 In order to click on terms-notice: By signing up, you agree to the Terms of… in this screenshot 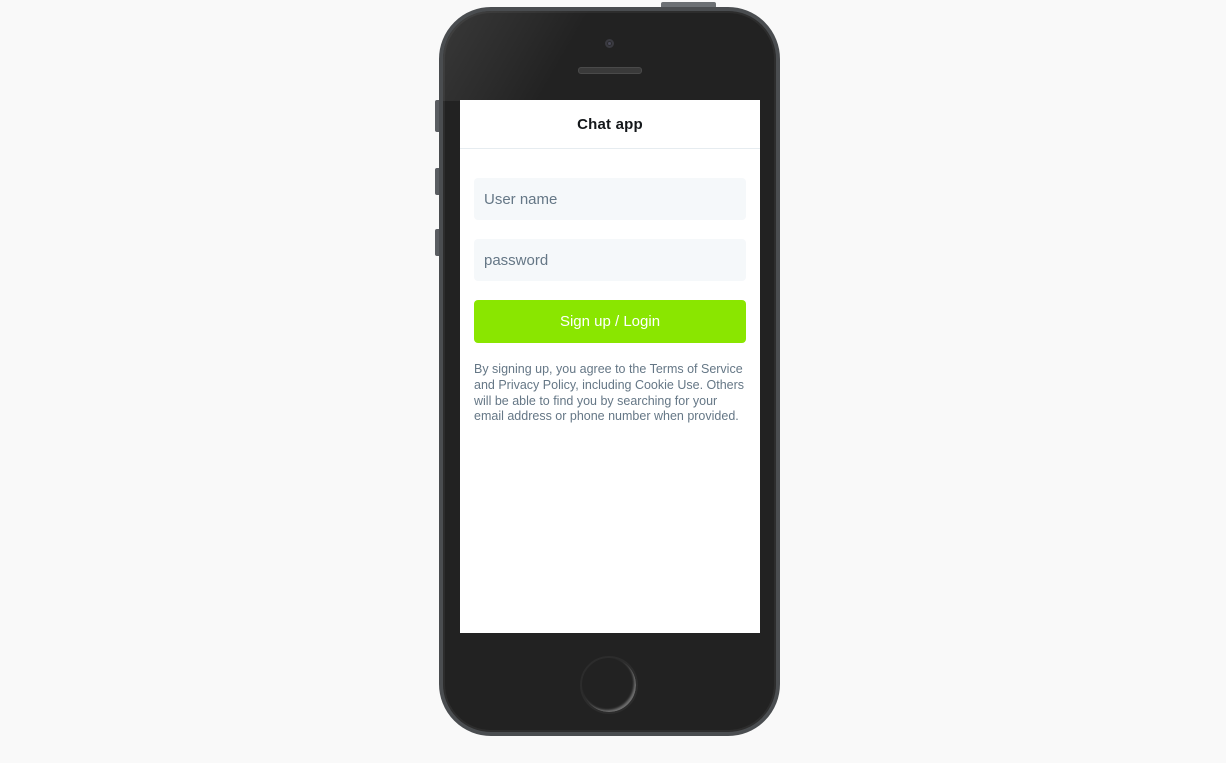, I will do `click(609, 393)`.